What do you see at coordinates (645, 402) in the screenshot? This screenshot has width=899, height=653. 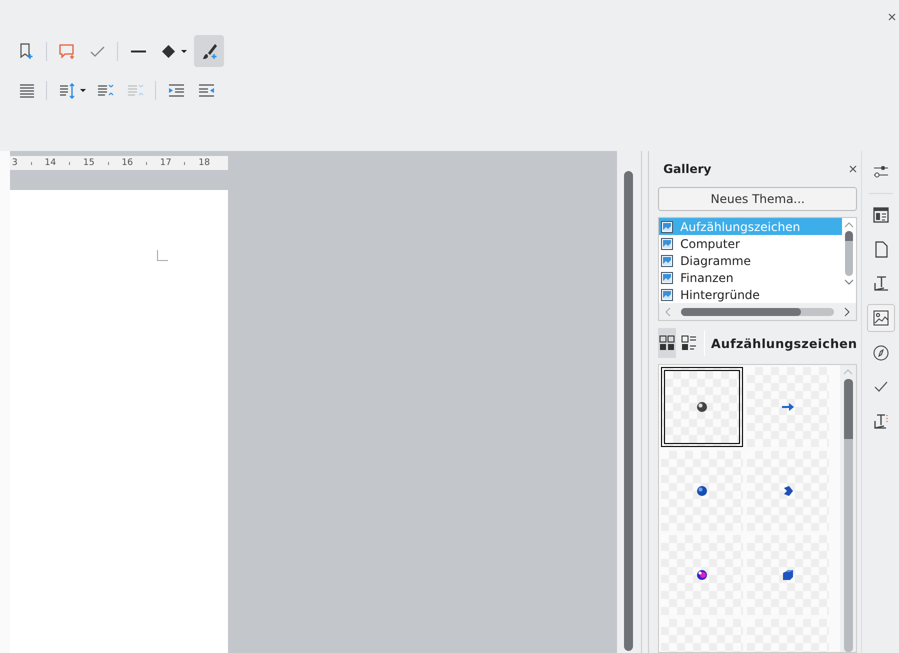 I see `sidebar-collapse-handle` at bounding box center [645, 402].